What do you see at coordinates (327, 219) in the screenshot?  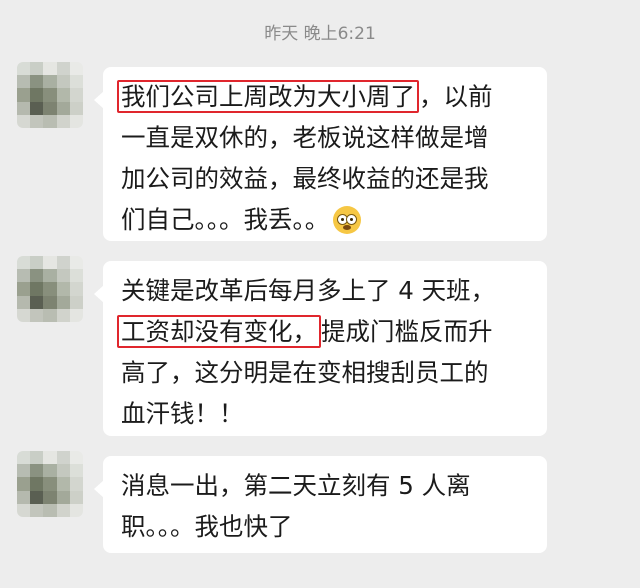 I see `message-line: 们自己。。。我丢。。` at bounding box center [327, 219].